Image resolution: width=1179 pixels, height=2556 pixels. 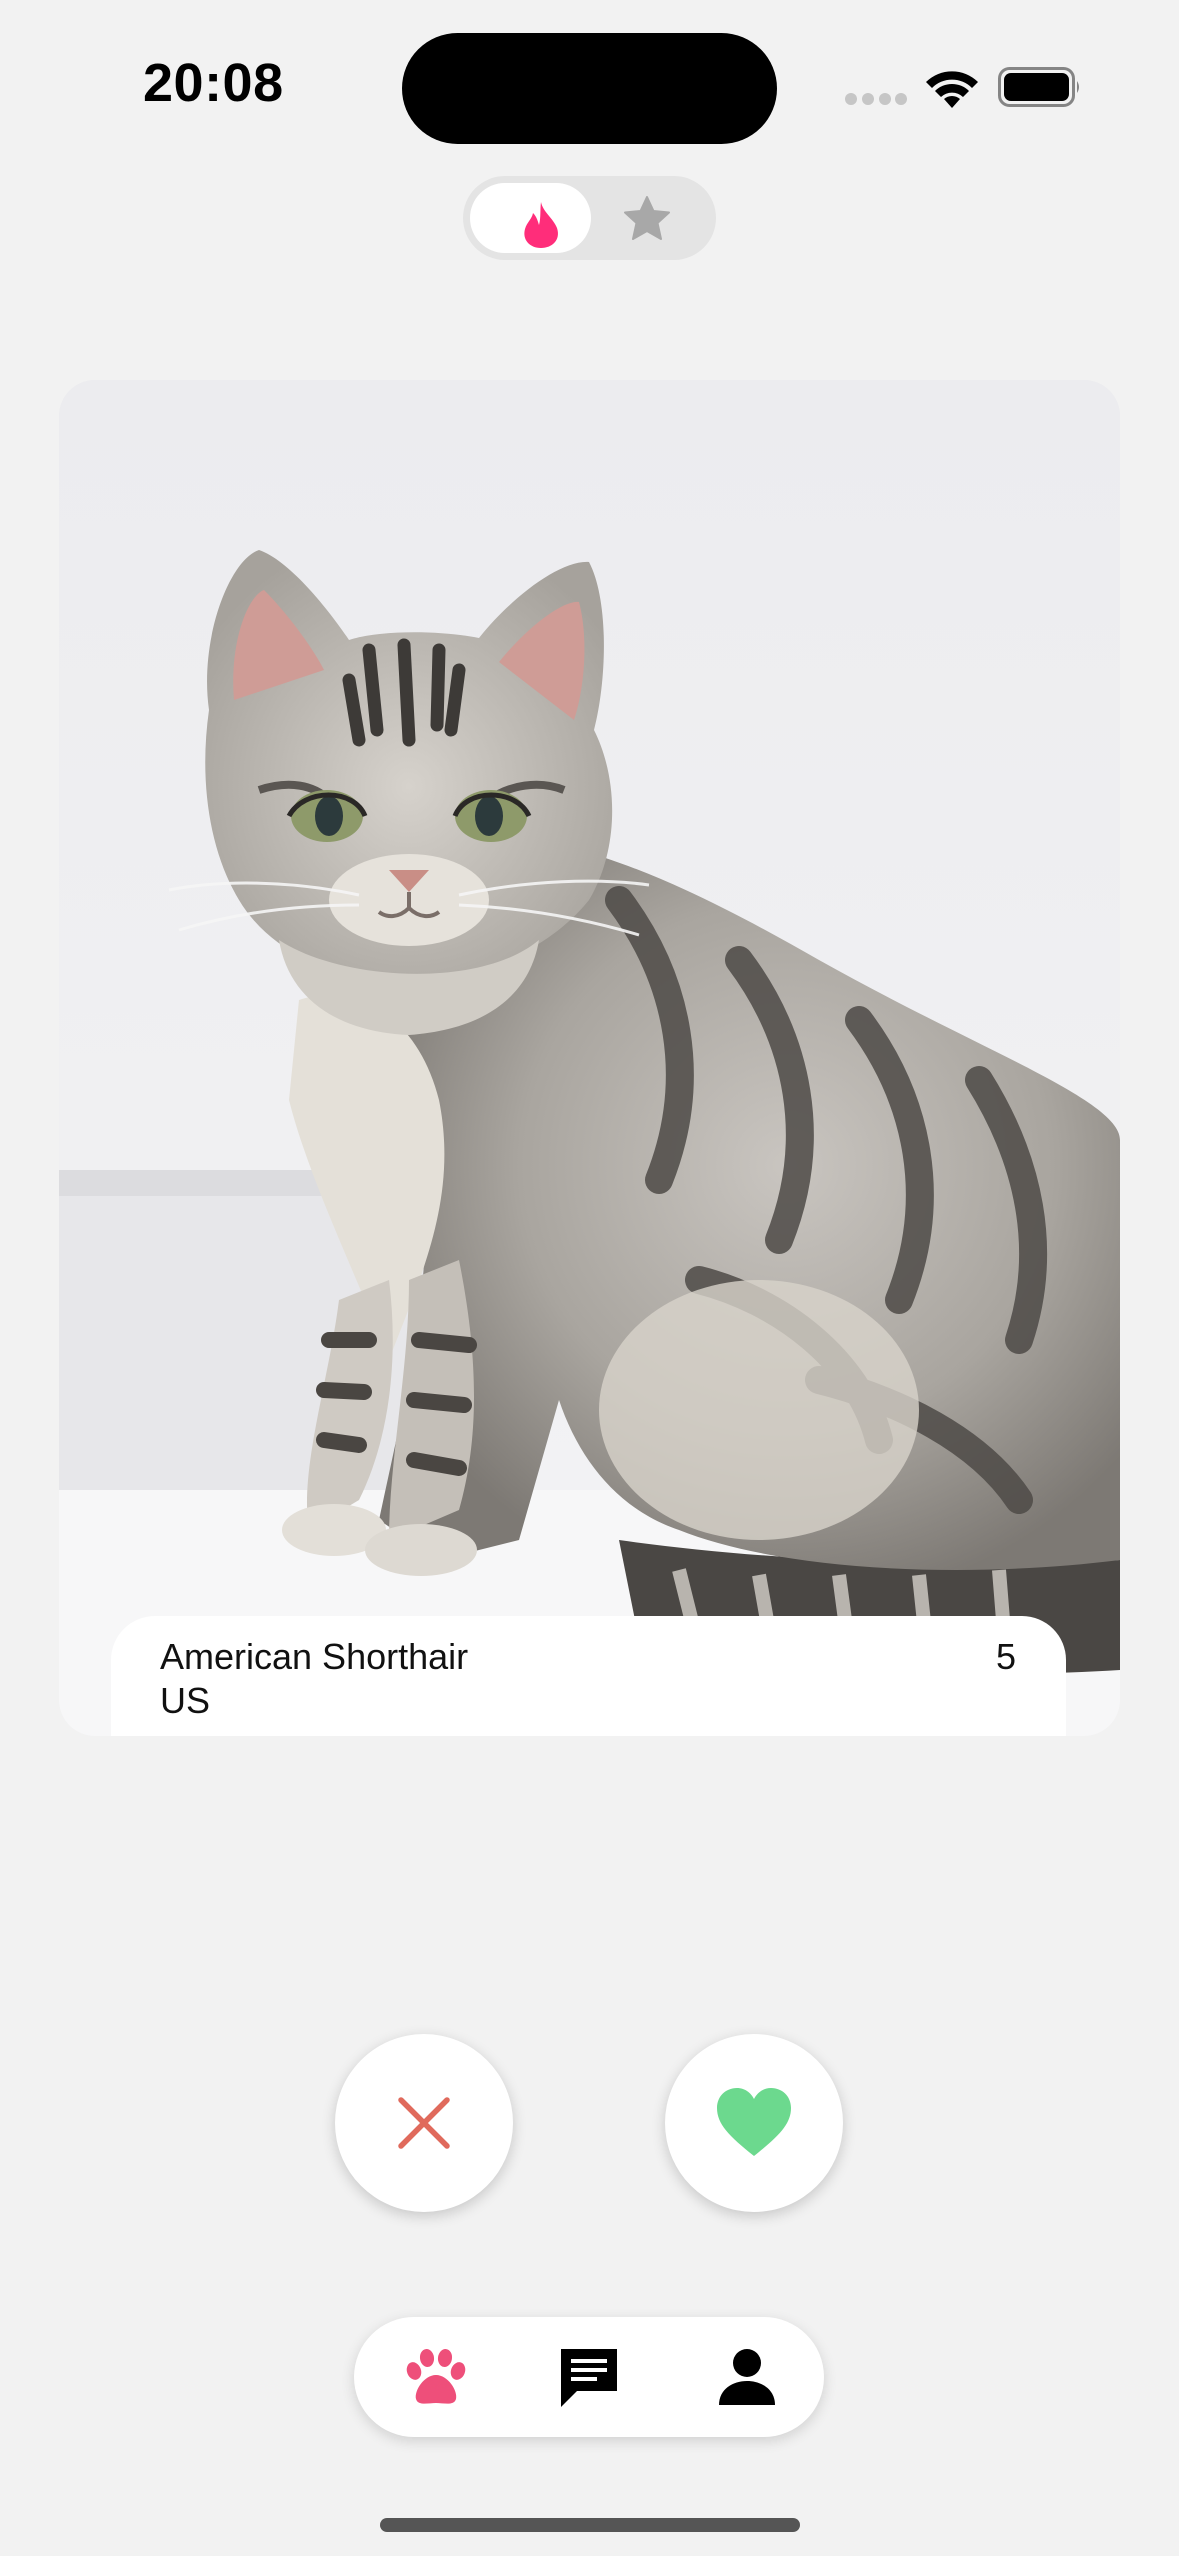 I want to click on bottom-tab-bar, so click(x=589, y=2377).